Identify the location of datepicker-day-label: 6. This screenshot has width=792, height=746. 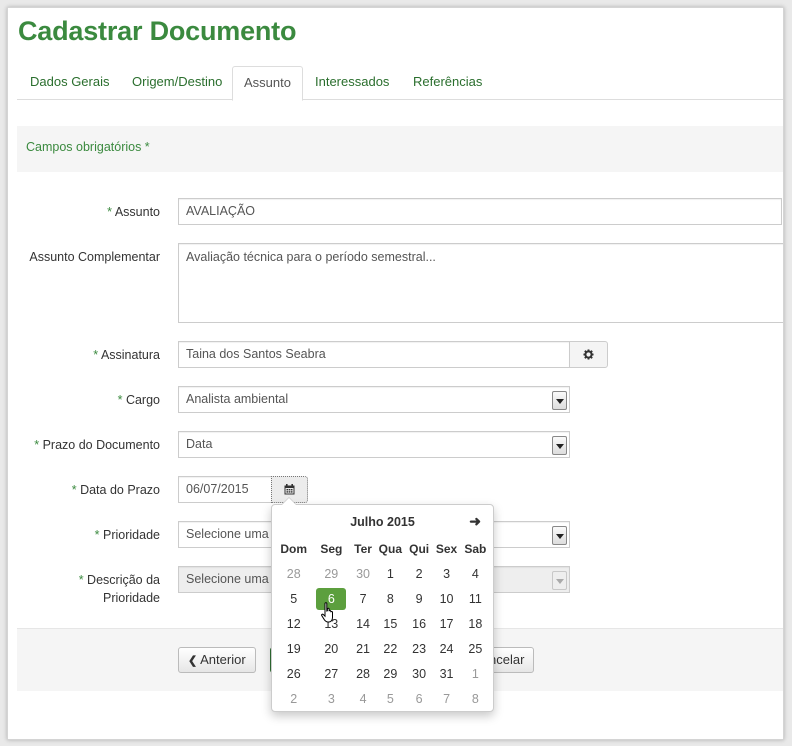
(419, 698).